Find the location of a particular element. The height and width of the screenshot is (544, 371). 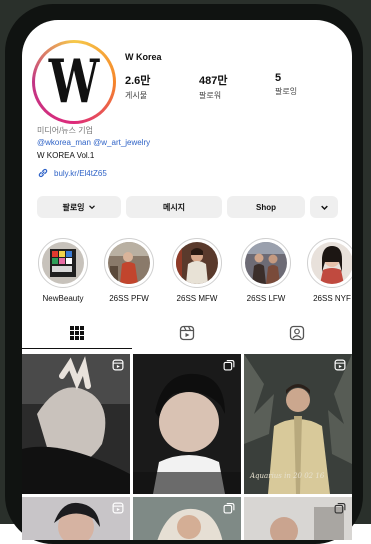

link-icon is located at coordinates (43, 173).